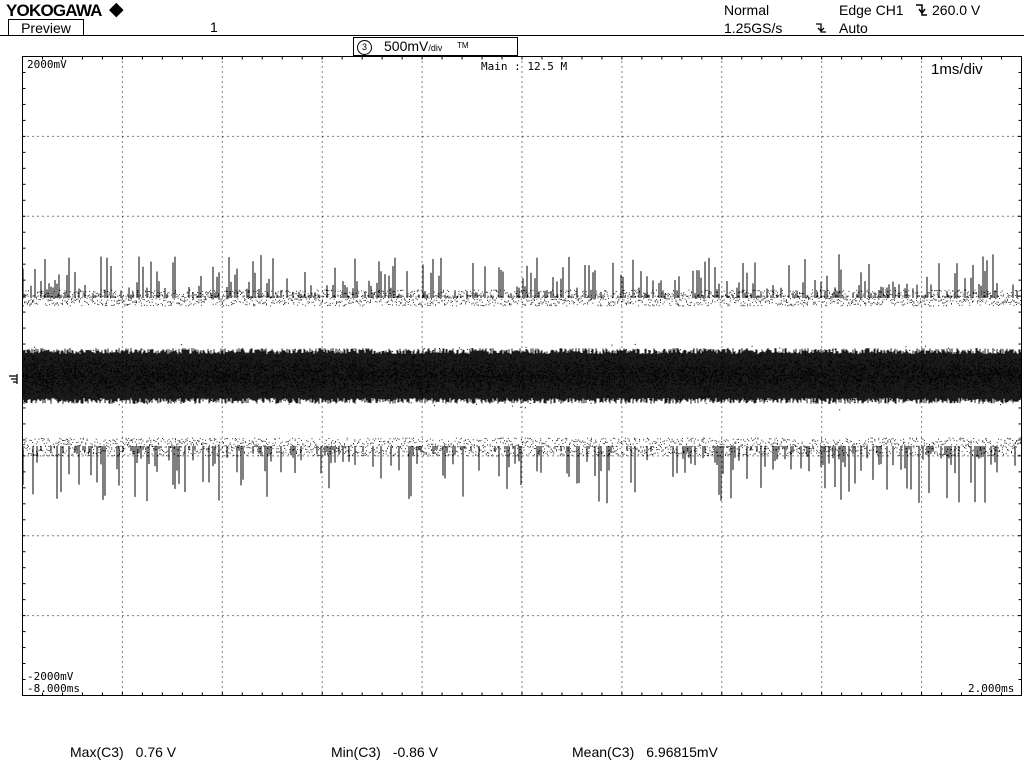 The height and width of the screenshot is (768, 1024). Describe the element at coordinates (603, 752) in the screenshot. I see `measurement-name: Mean(C3)` at that location.